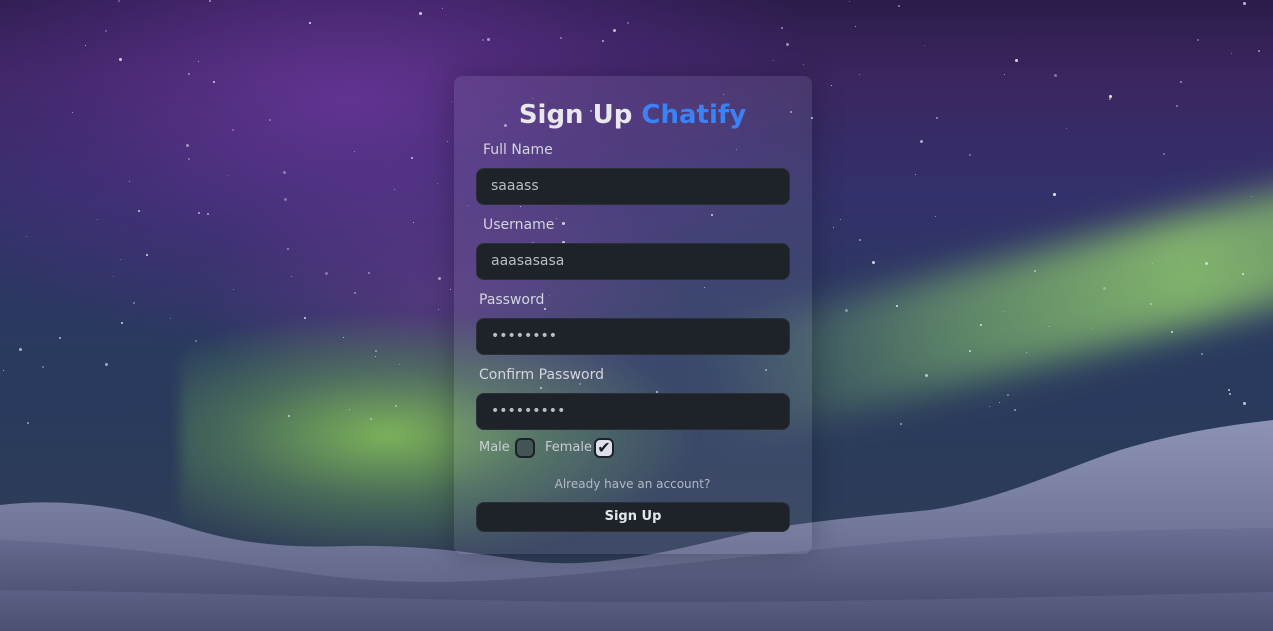 Image resolution: width=1273 pixels, height=631 pixels. I want to click on checkmark-icon: ✔, so click(604, 447).